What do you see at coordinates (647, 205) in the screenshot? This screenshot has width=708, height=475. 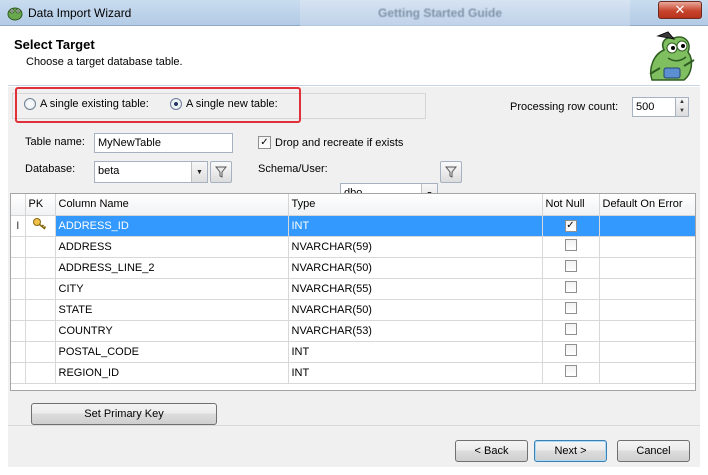 I see `column-header-default-on-error: Default On Error` at bounding box center [647, 205].